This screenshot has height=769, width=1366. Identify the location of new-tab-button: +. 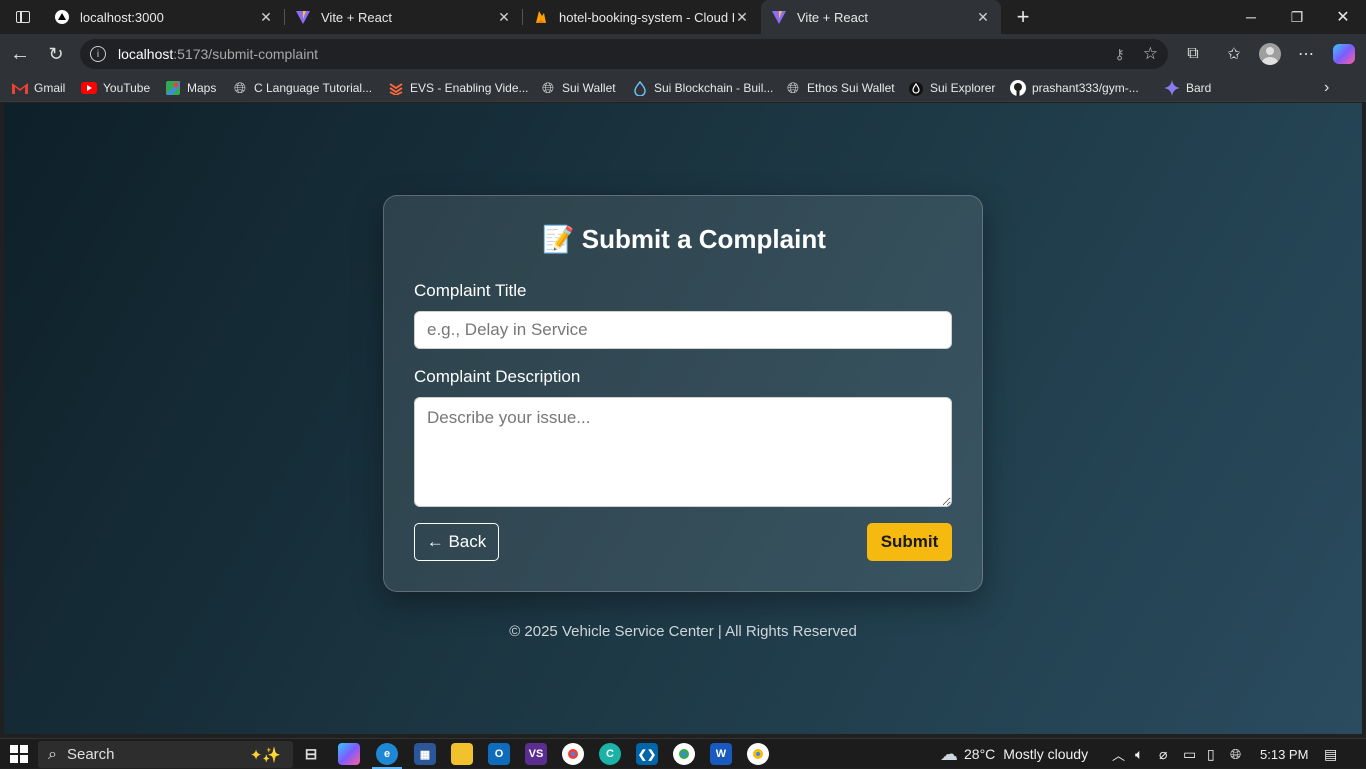
(1023, 17).